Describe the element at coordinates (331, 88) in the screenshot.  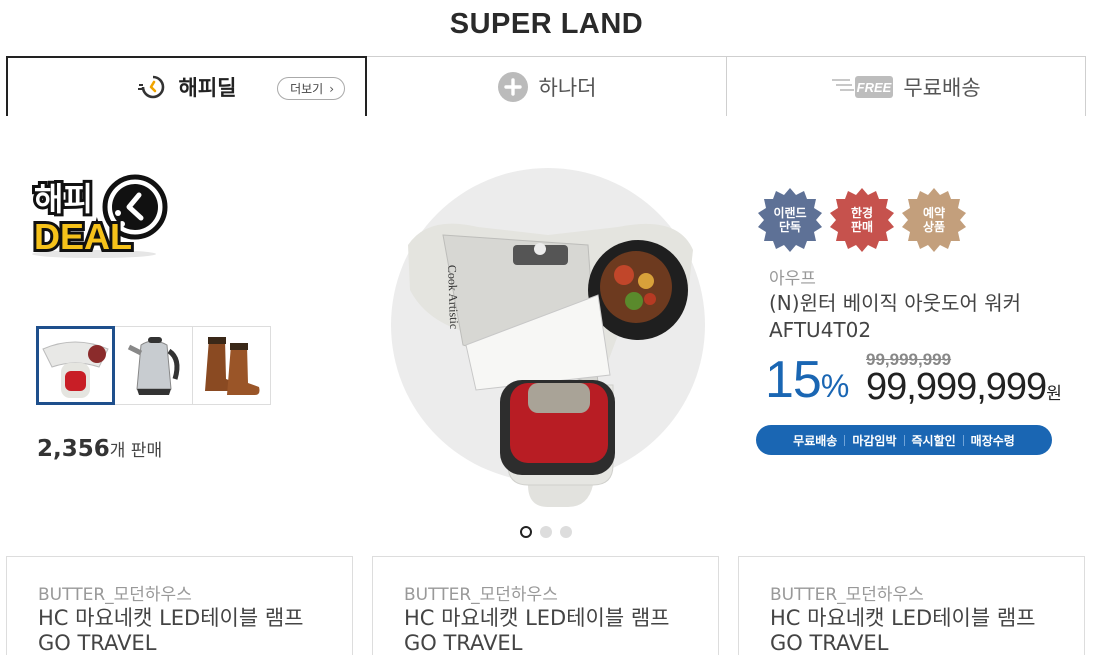
I see `chevron-right-icon: ›` at that location.